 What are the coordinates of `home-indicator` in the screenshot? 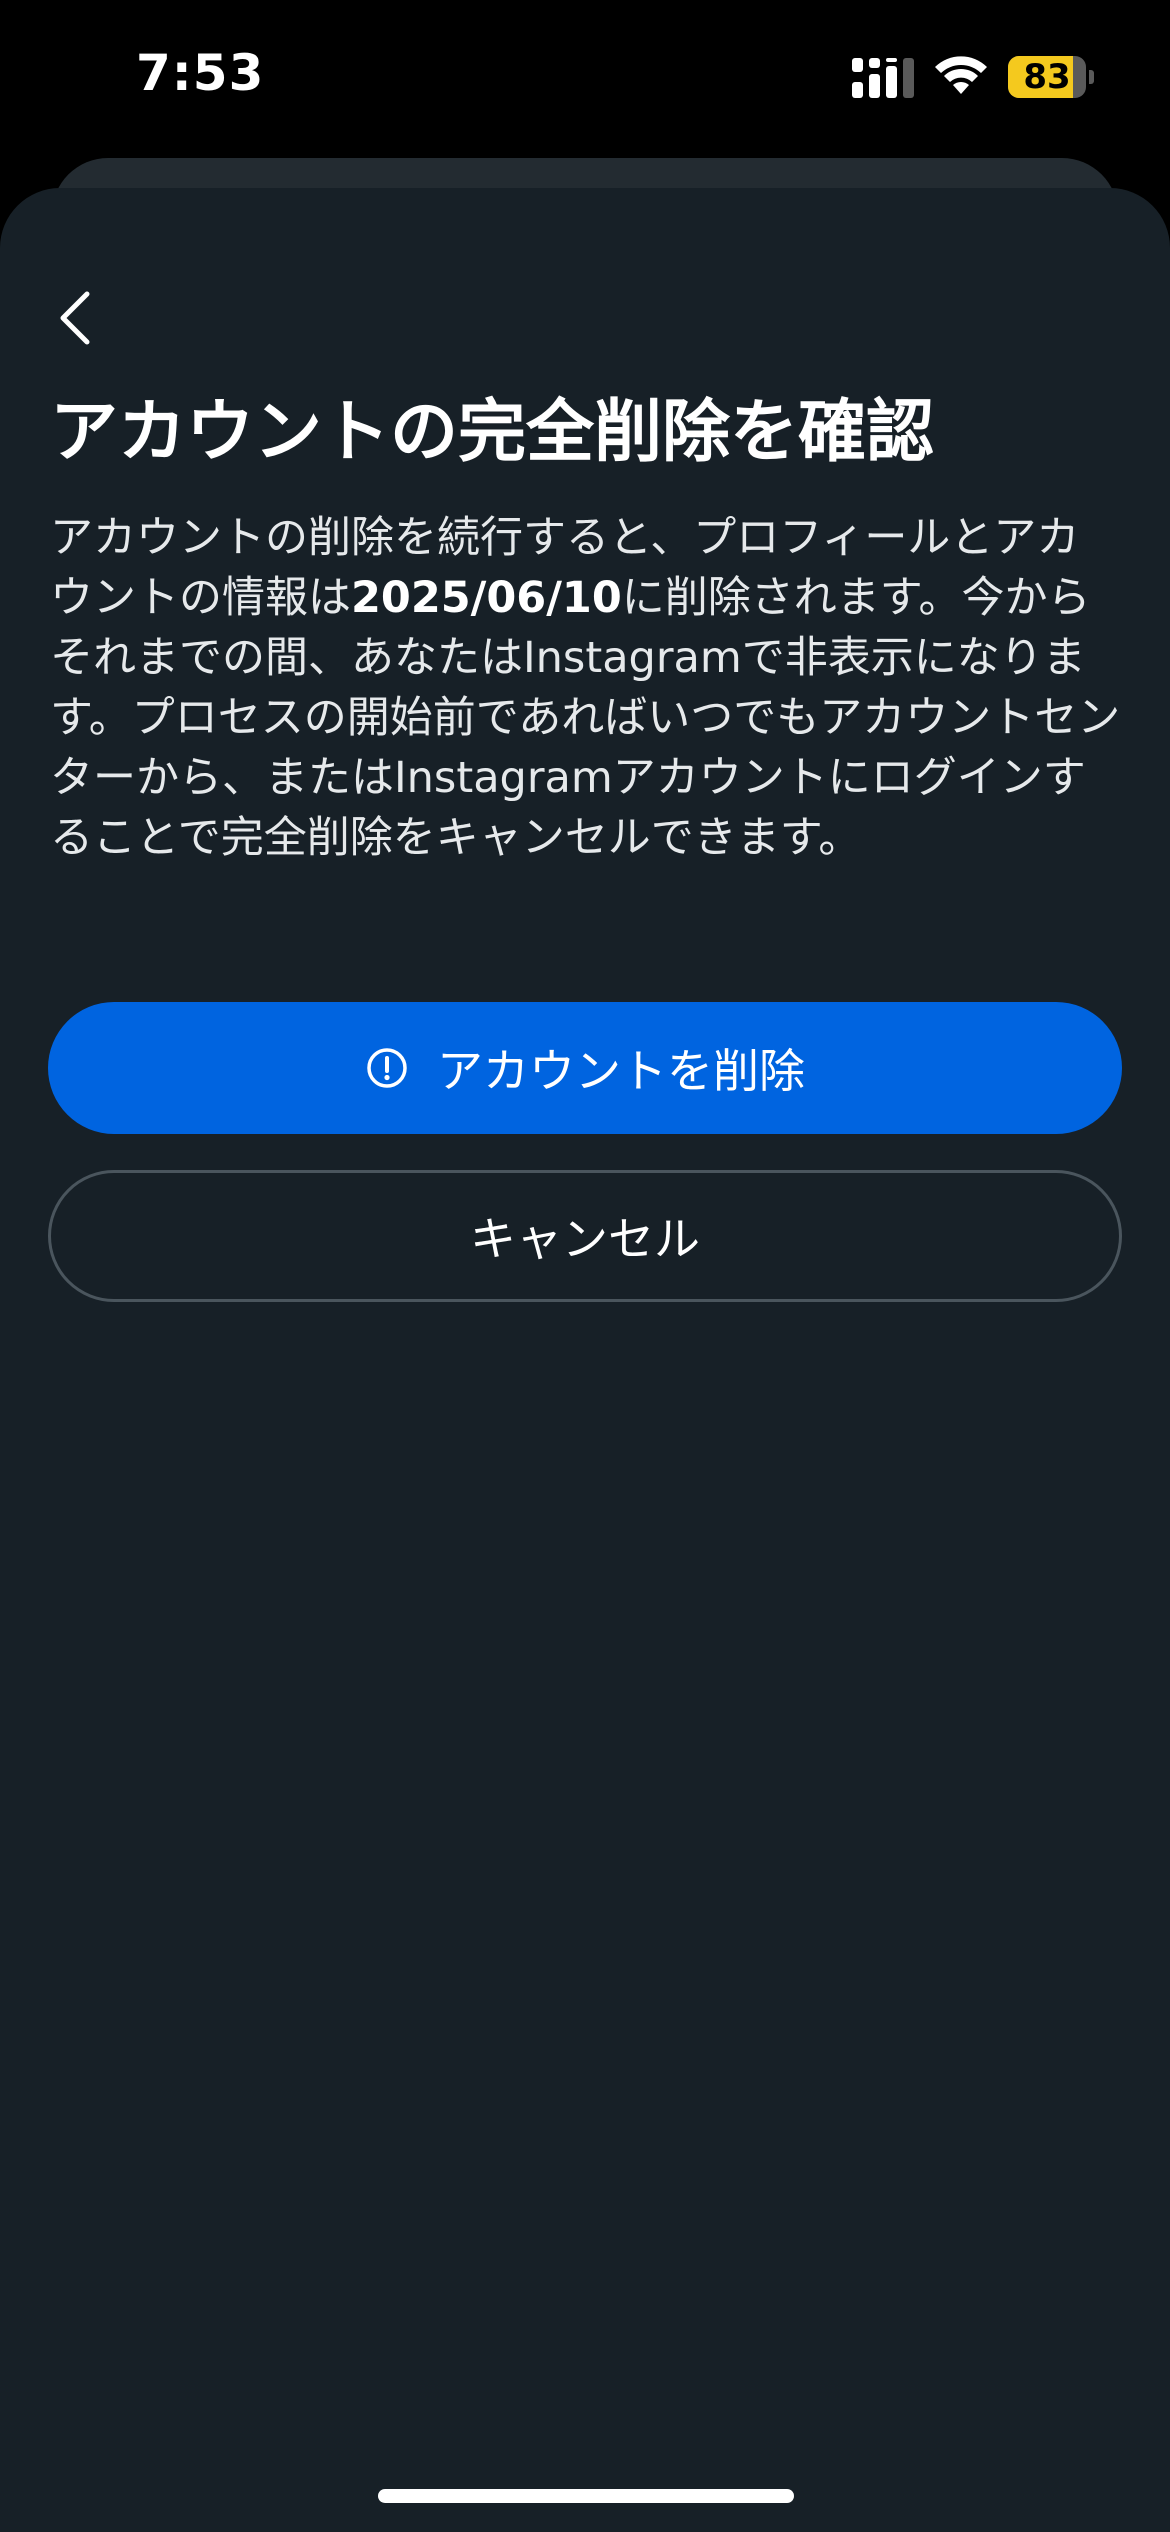 It's located at (586, 2496).